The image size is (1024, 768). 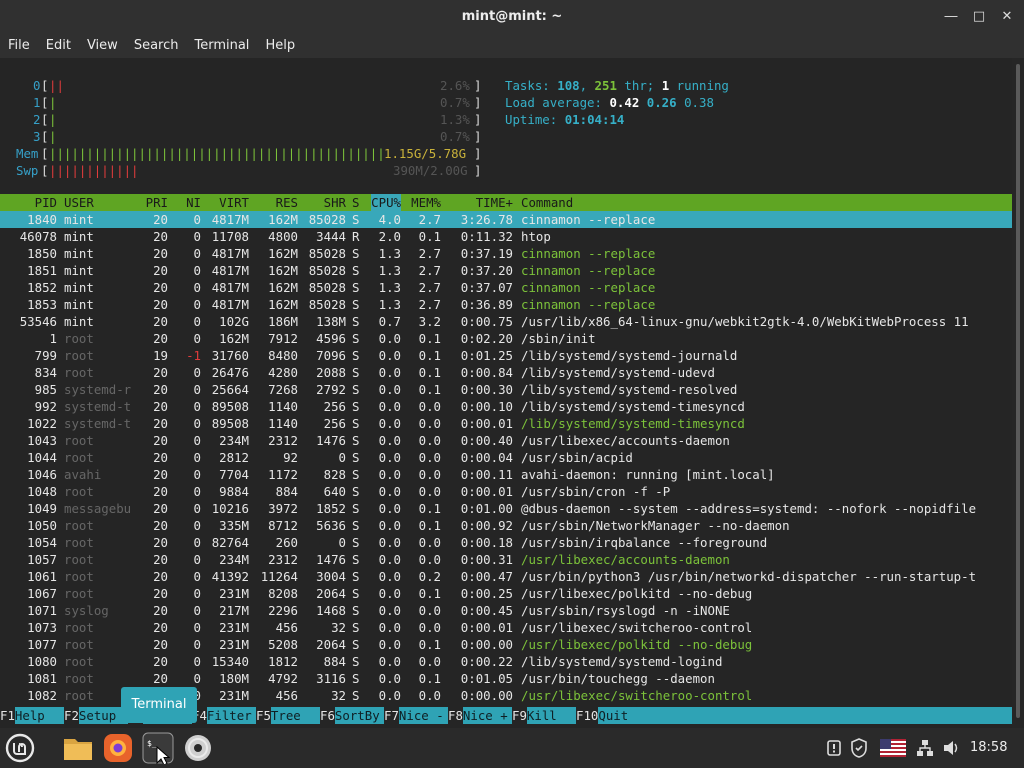 I want to click on column-header-shr: SHR, so click(x=335, y=202).